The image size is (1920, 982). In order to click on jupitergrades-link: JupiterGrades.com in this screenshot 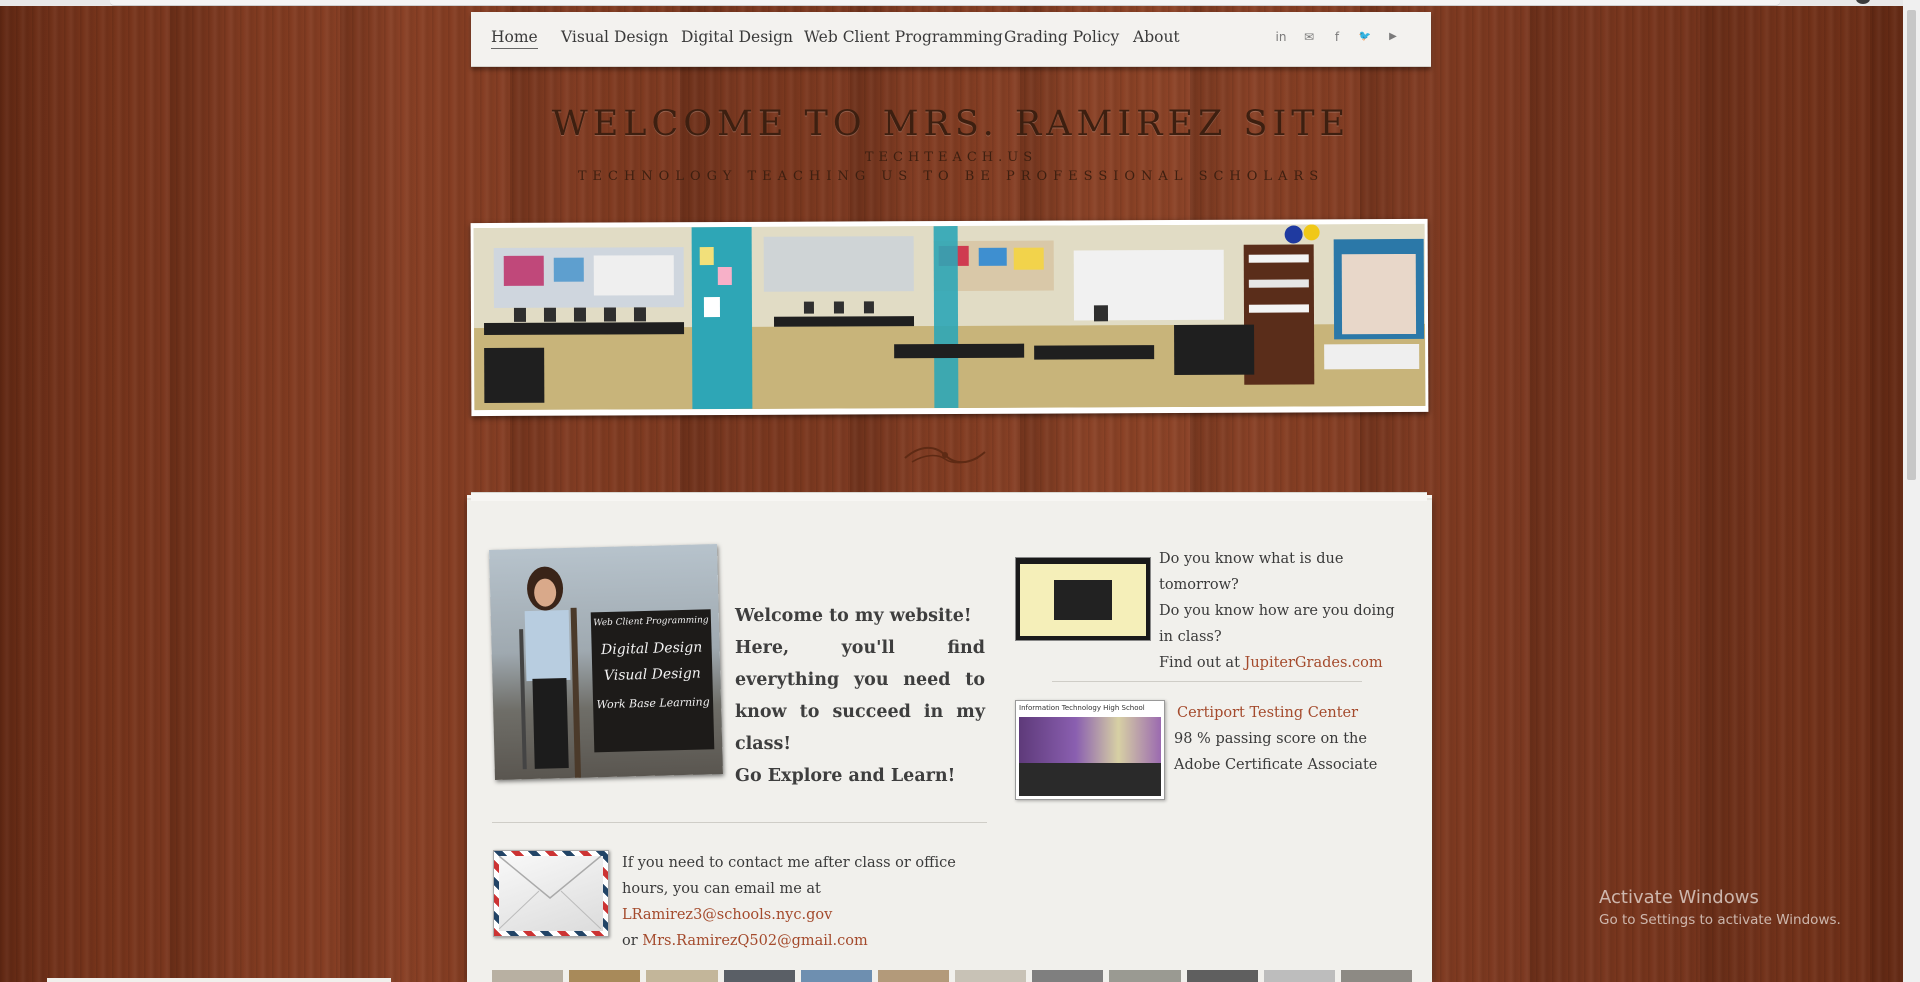, I will do `click(1314, 663)`.